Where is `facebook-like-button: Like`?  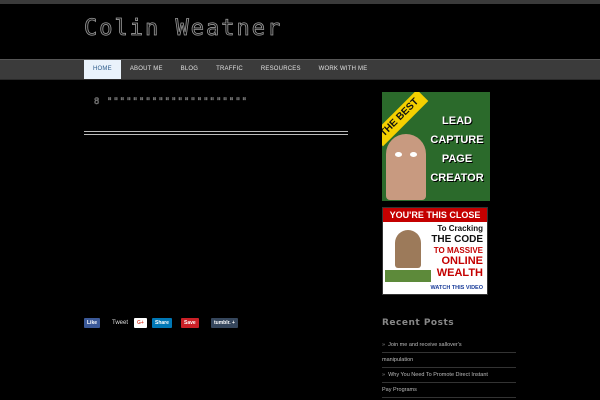
facebook-like-button: Like is located at coordinates (92, 323).